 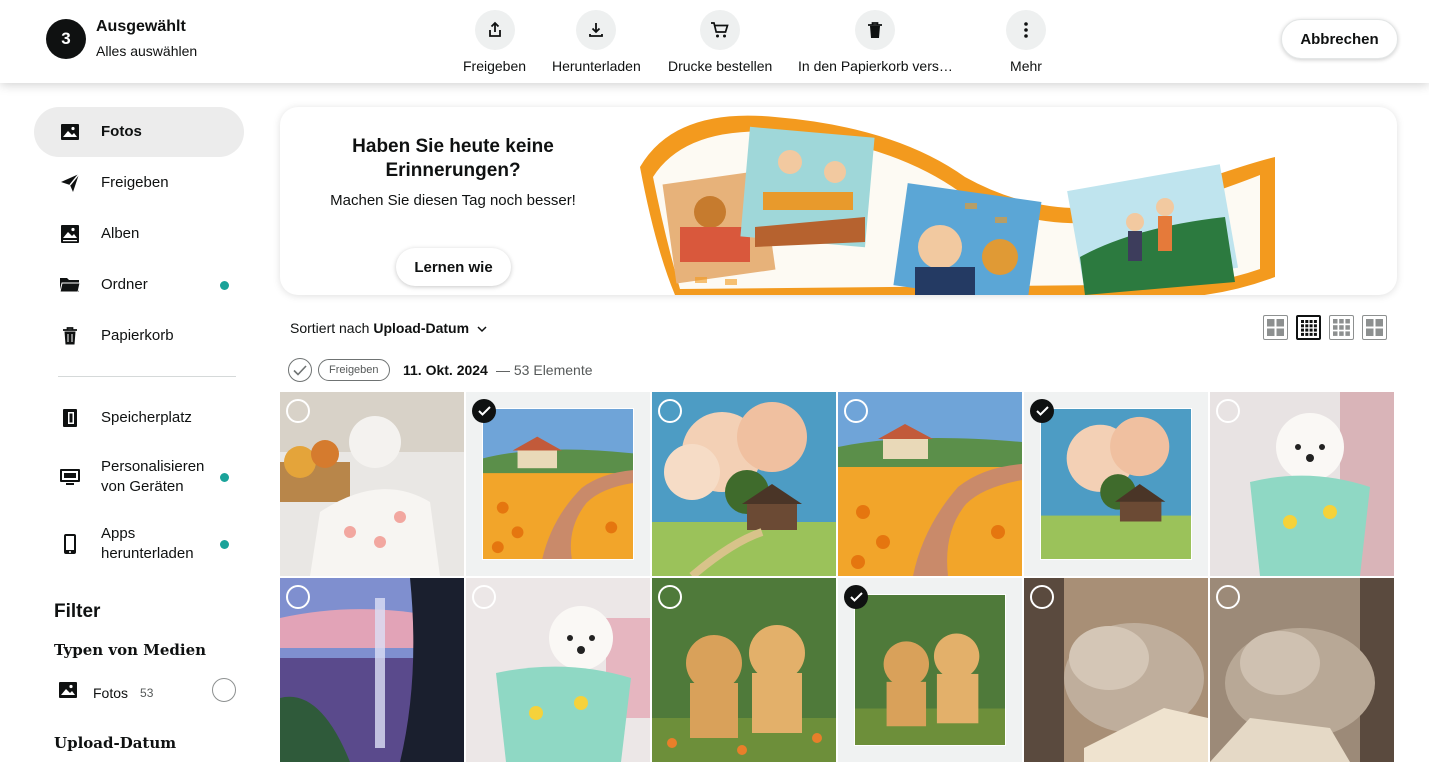 What do you see at coordinates (224, 690) in the screenshot?
I see `filter-photos-radio` at bounding box center [224, 690].